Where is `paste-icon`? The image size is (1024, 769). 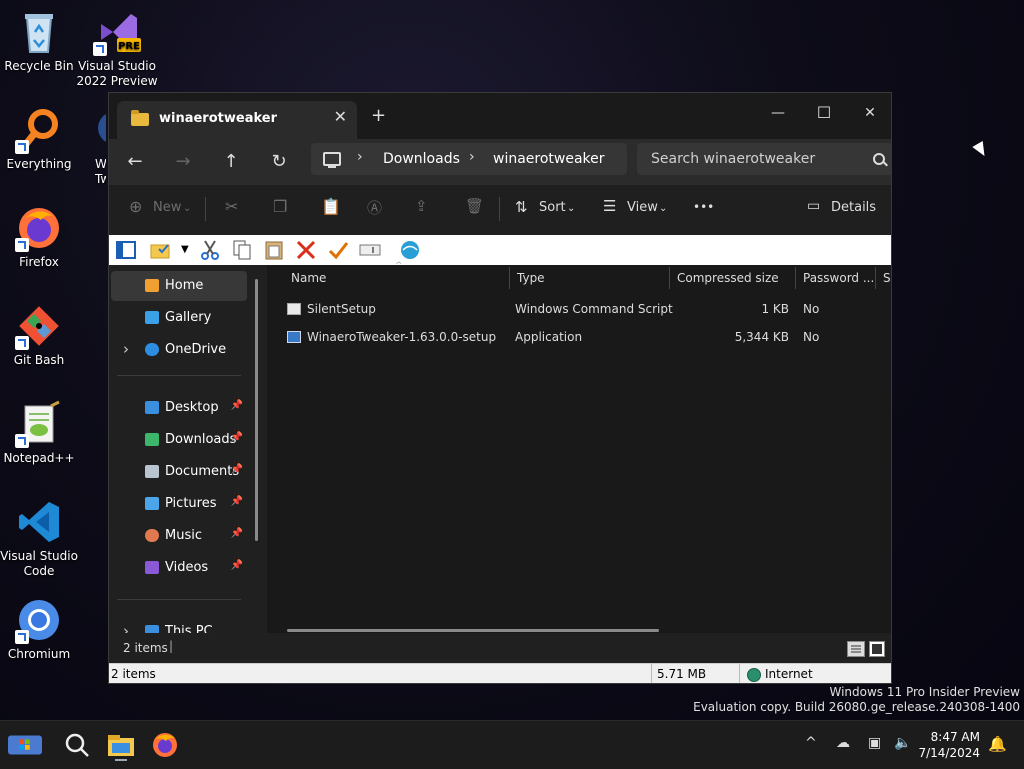
paste-icon is located at coordinates (274, 250).